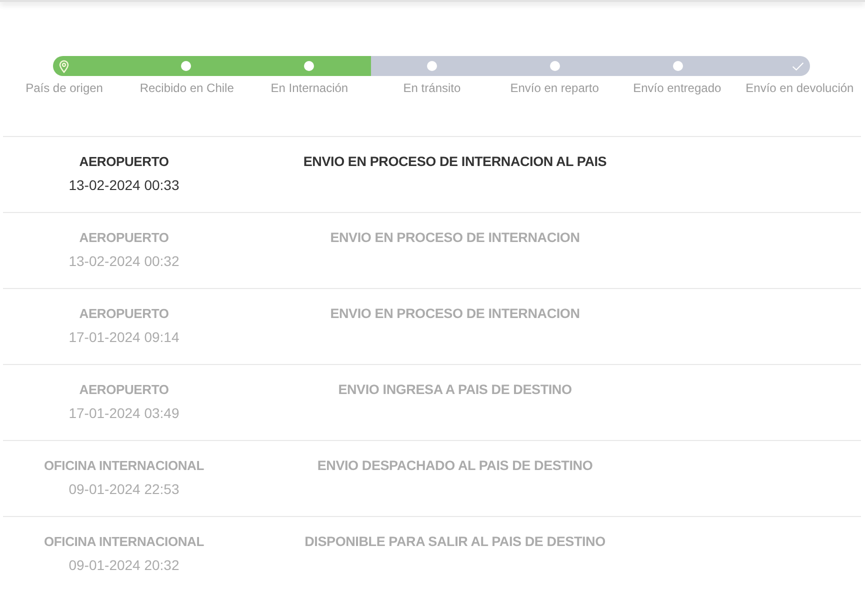 Image resolution: width=865 pixels, height=600 pixels. What do you see at coordinates (554, 88) in the screenshot?
I see `step-label: Envío en reparto` at bounding box center [554, 88].